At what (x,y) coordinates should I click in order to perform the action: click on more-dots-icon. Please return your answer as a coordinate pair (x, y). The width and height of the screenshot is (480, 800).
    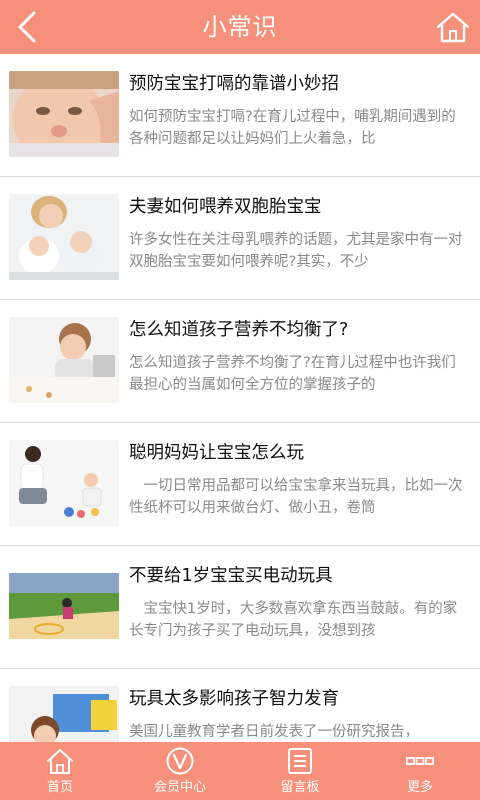
    Looking at the image, I should click on (420, 761).